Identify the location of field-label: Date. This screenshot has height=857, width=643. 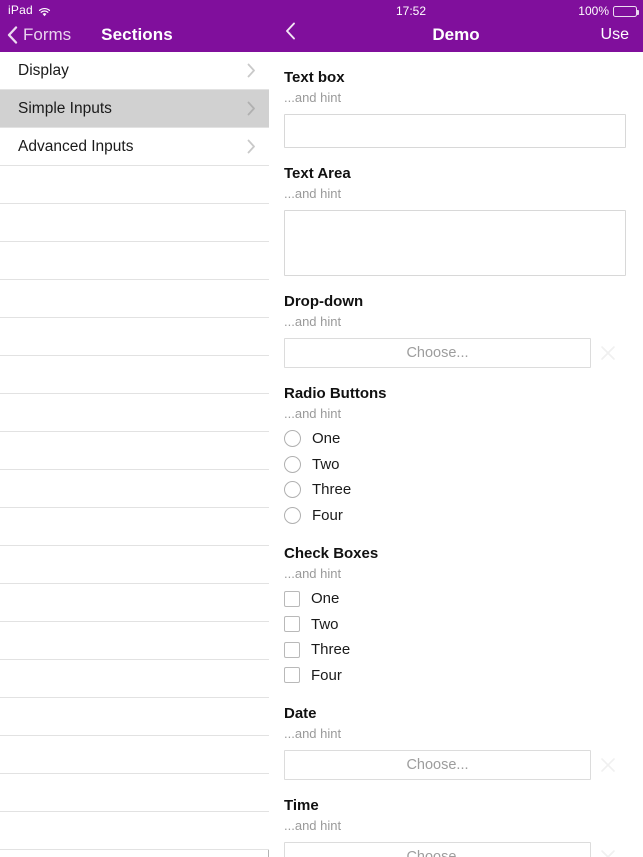
(300, 713).